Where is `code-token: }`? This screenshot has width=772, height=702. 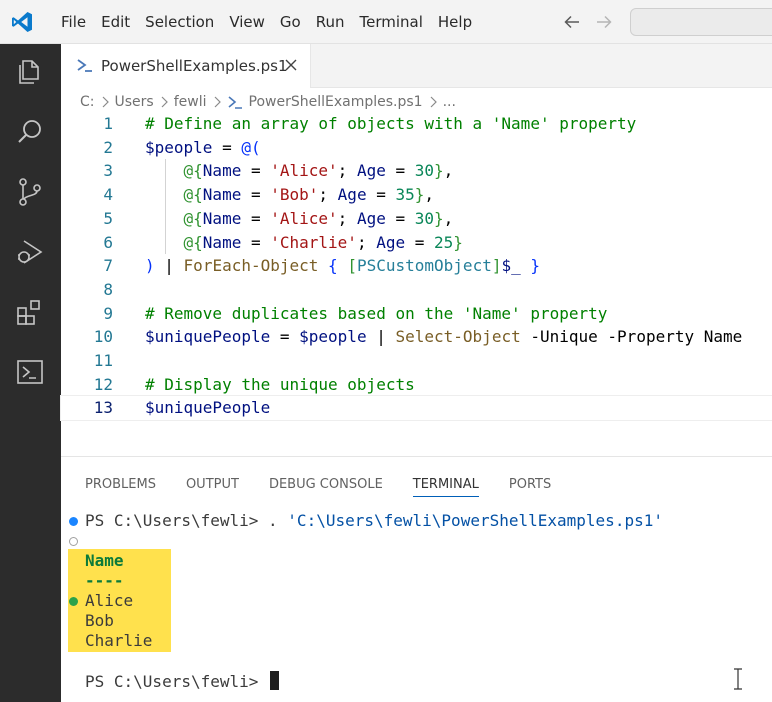
code-token: } is located at coordinates (458, 242).